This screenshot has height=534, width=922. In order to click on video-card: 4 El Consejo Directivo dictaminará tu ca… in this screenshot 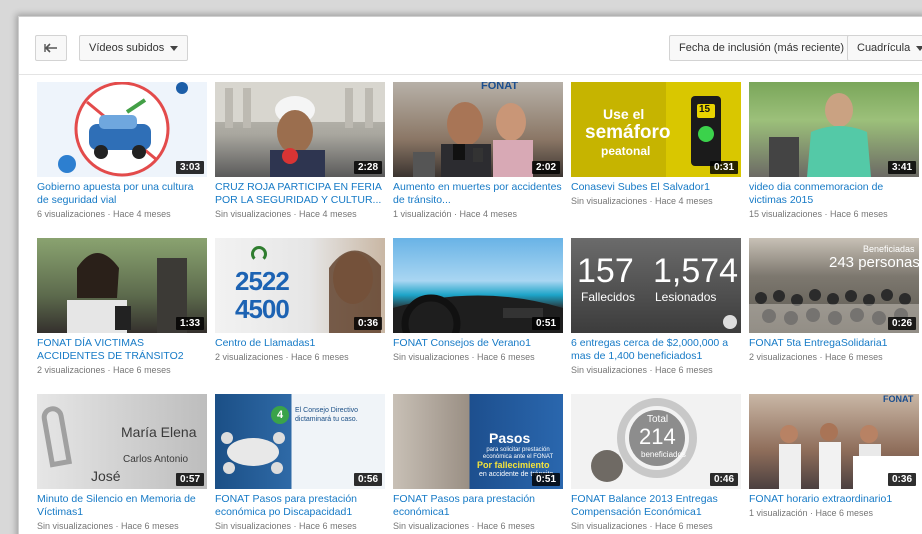, I will do `click(300, 463)`.